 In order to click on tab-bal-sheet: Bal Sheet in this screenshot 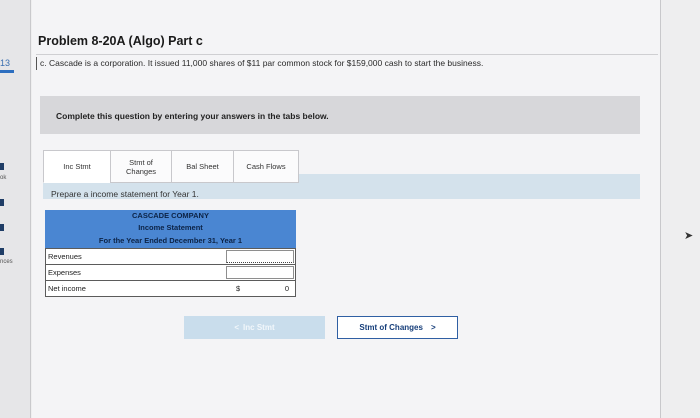, I will do `click(202, 166)`.